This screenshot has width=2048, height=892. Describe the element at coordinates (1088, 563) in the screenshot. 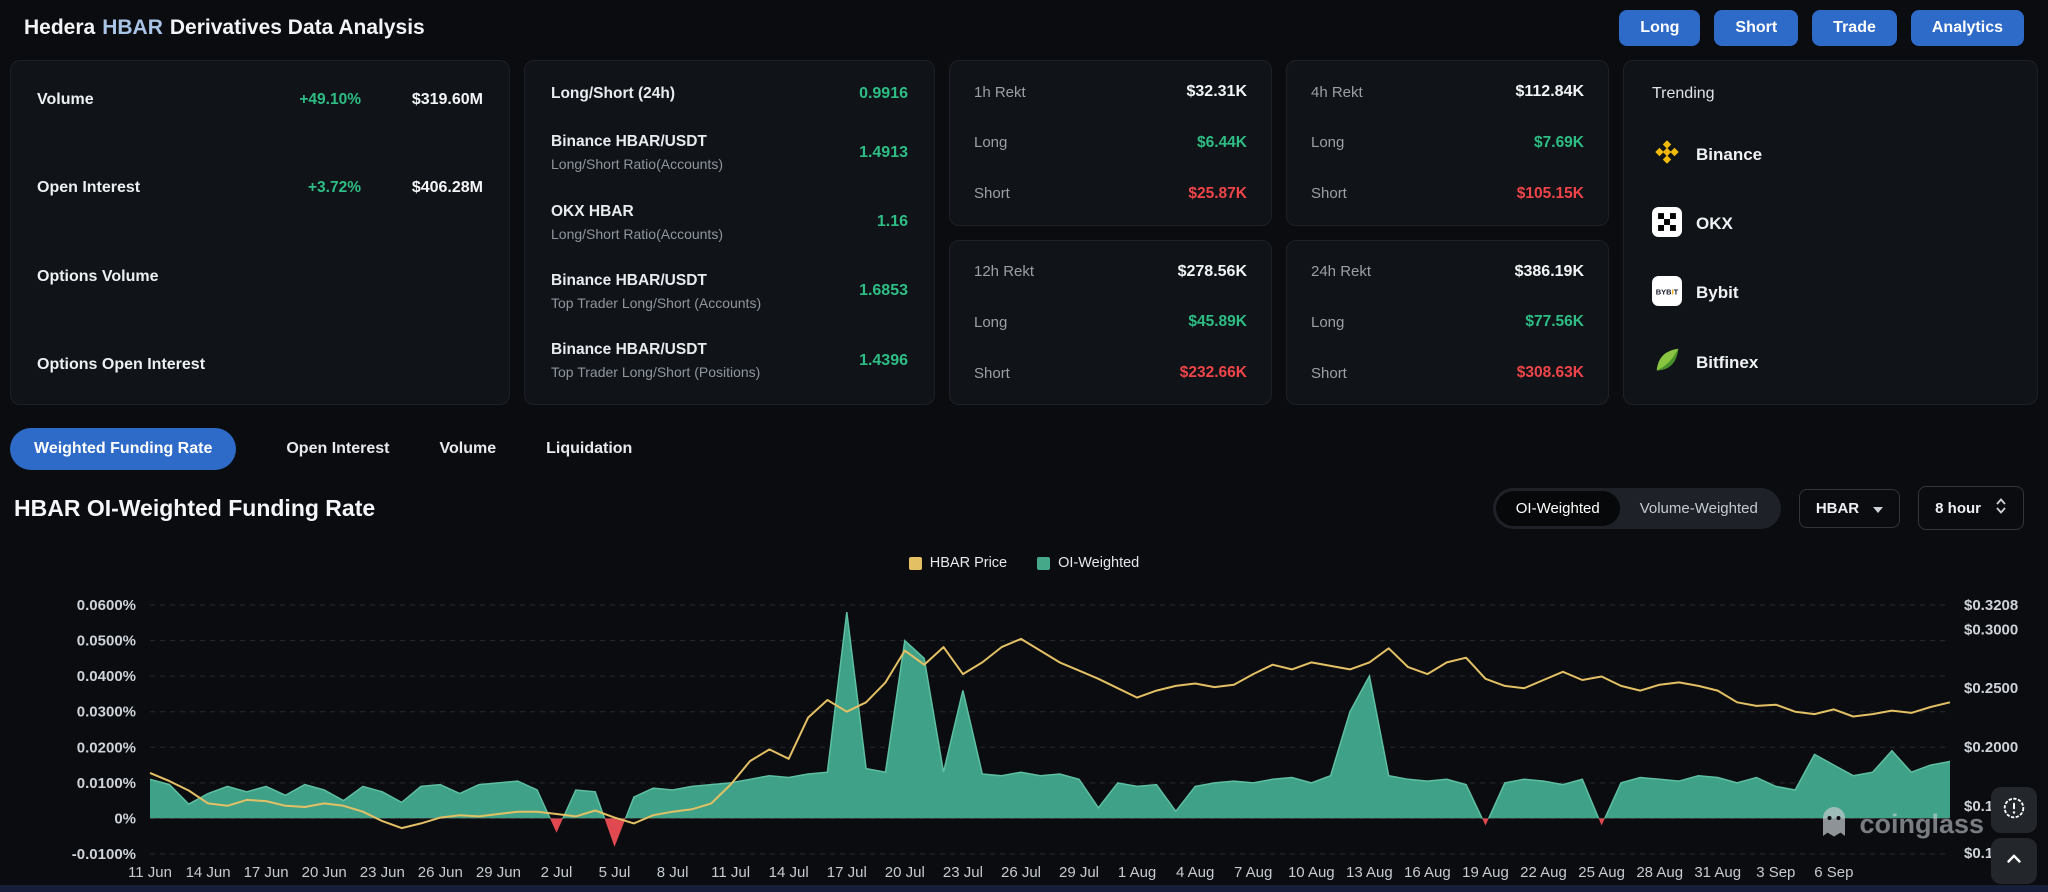

I see `legend-oi-weighted: OI-Weighted` at that location.